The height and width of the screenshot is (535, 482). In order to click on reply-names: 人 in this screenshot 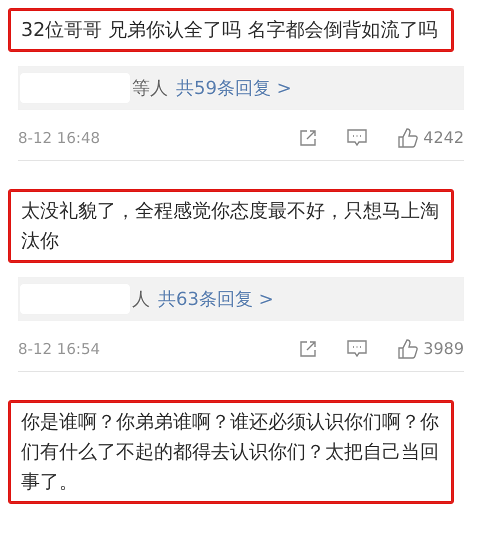, I will do `click(141, 300)`.